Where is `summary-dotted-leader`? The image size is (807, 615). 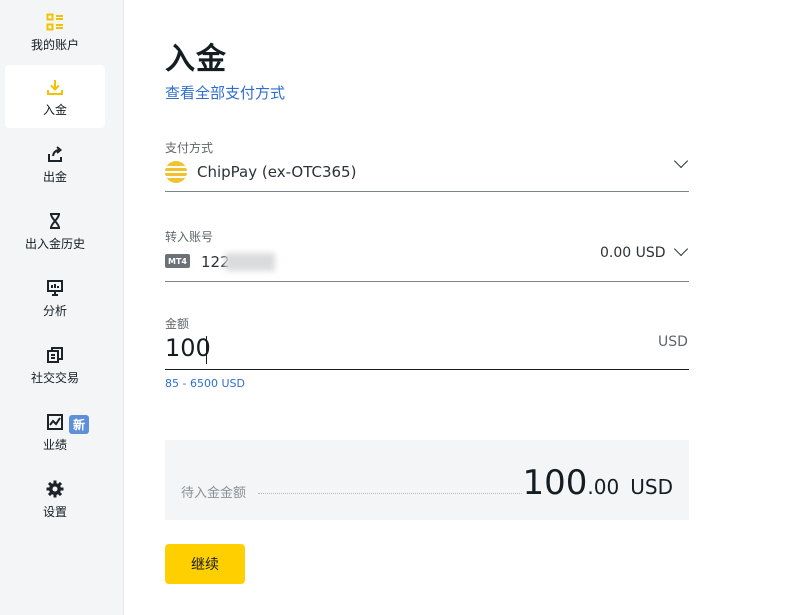
summary-dotted-leader is located at coordinates (390, 493).